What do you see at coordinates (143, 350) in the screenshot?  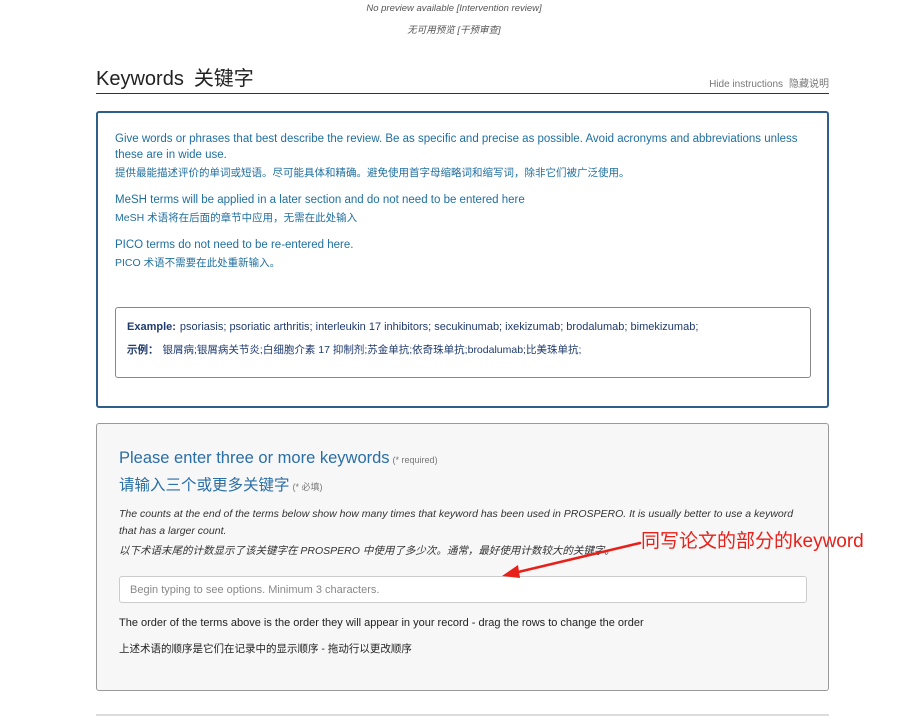 I see `example-label-zh: 示例：` at bounding box center [143, 350].